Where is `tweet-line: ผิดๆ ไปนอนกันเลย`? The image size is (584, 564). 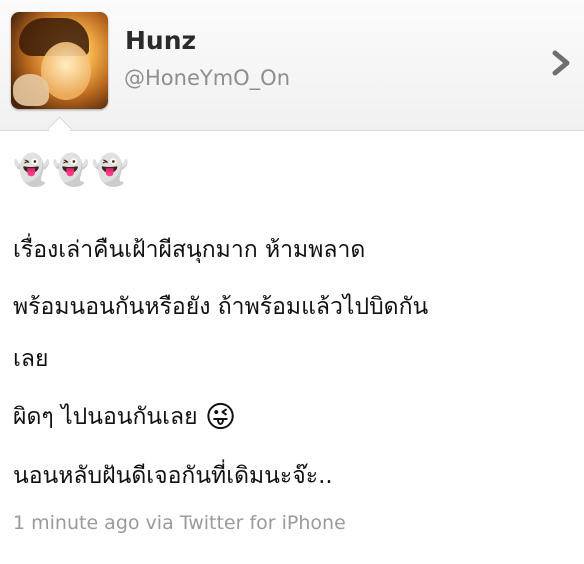
tweet-line: ผิดๆ ไปนอนกันเลย is located at coordinates (105, 417).